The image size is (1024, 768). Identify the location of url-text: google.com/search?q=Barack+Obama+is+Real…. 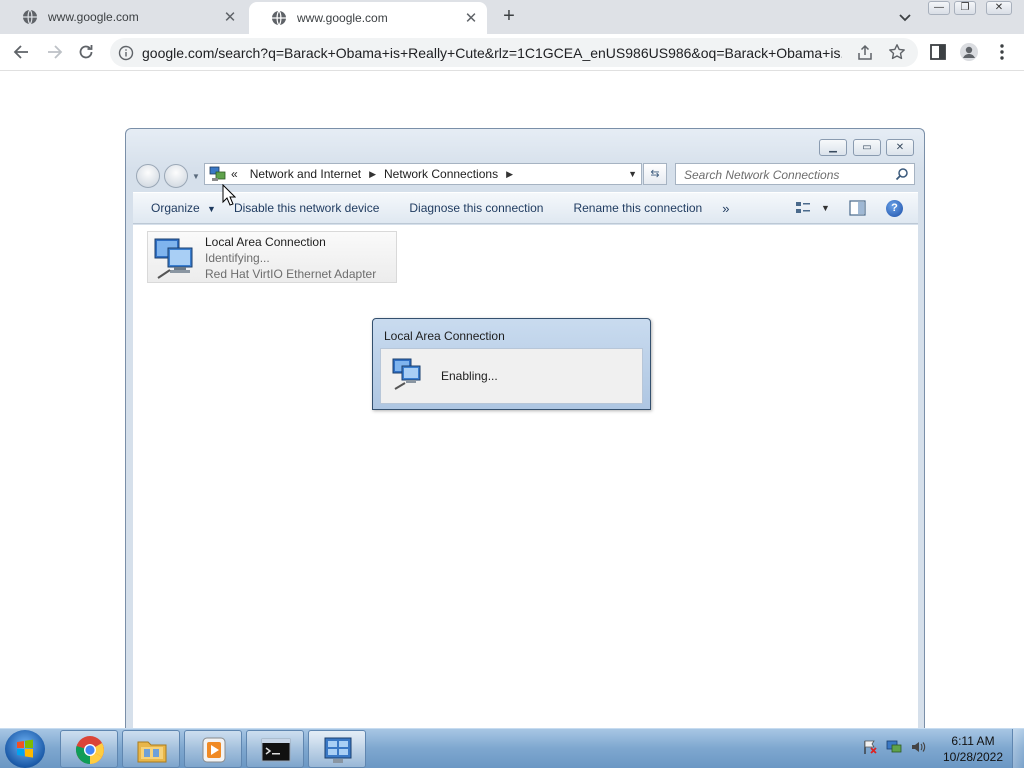
(492, 53).